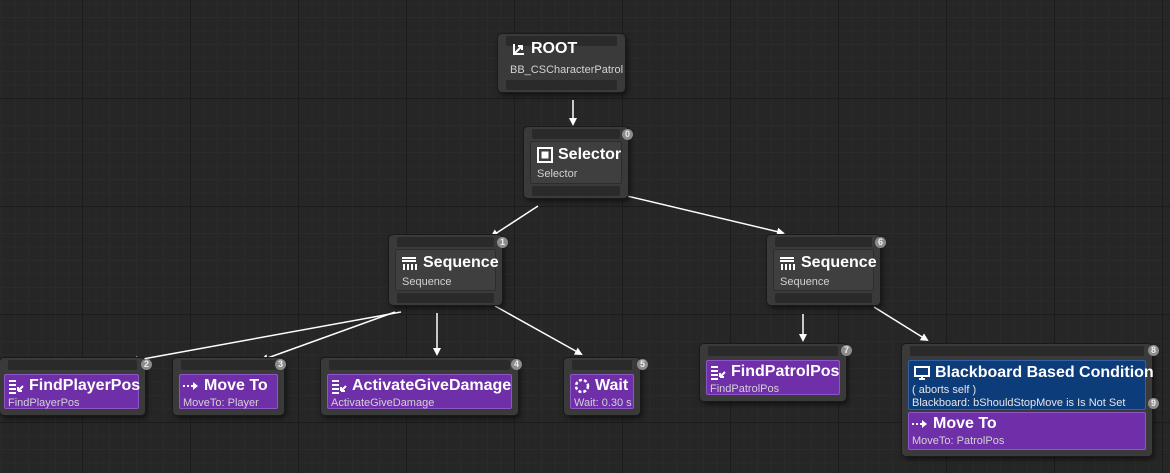 The height and width of the screenshot is (473, 1170). What do you see at coordinates (516, 364) in the screenshot?
I see `execution-index-badge: 4` at bounding box center [516, 364].